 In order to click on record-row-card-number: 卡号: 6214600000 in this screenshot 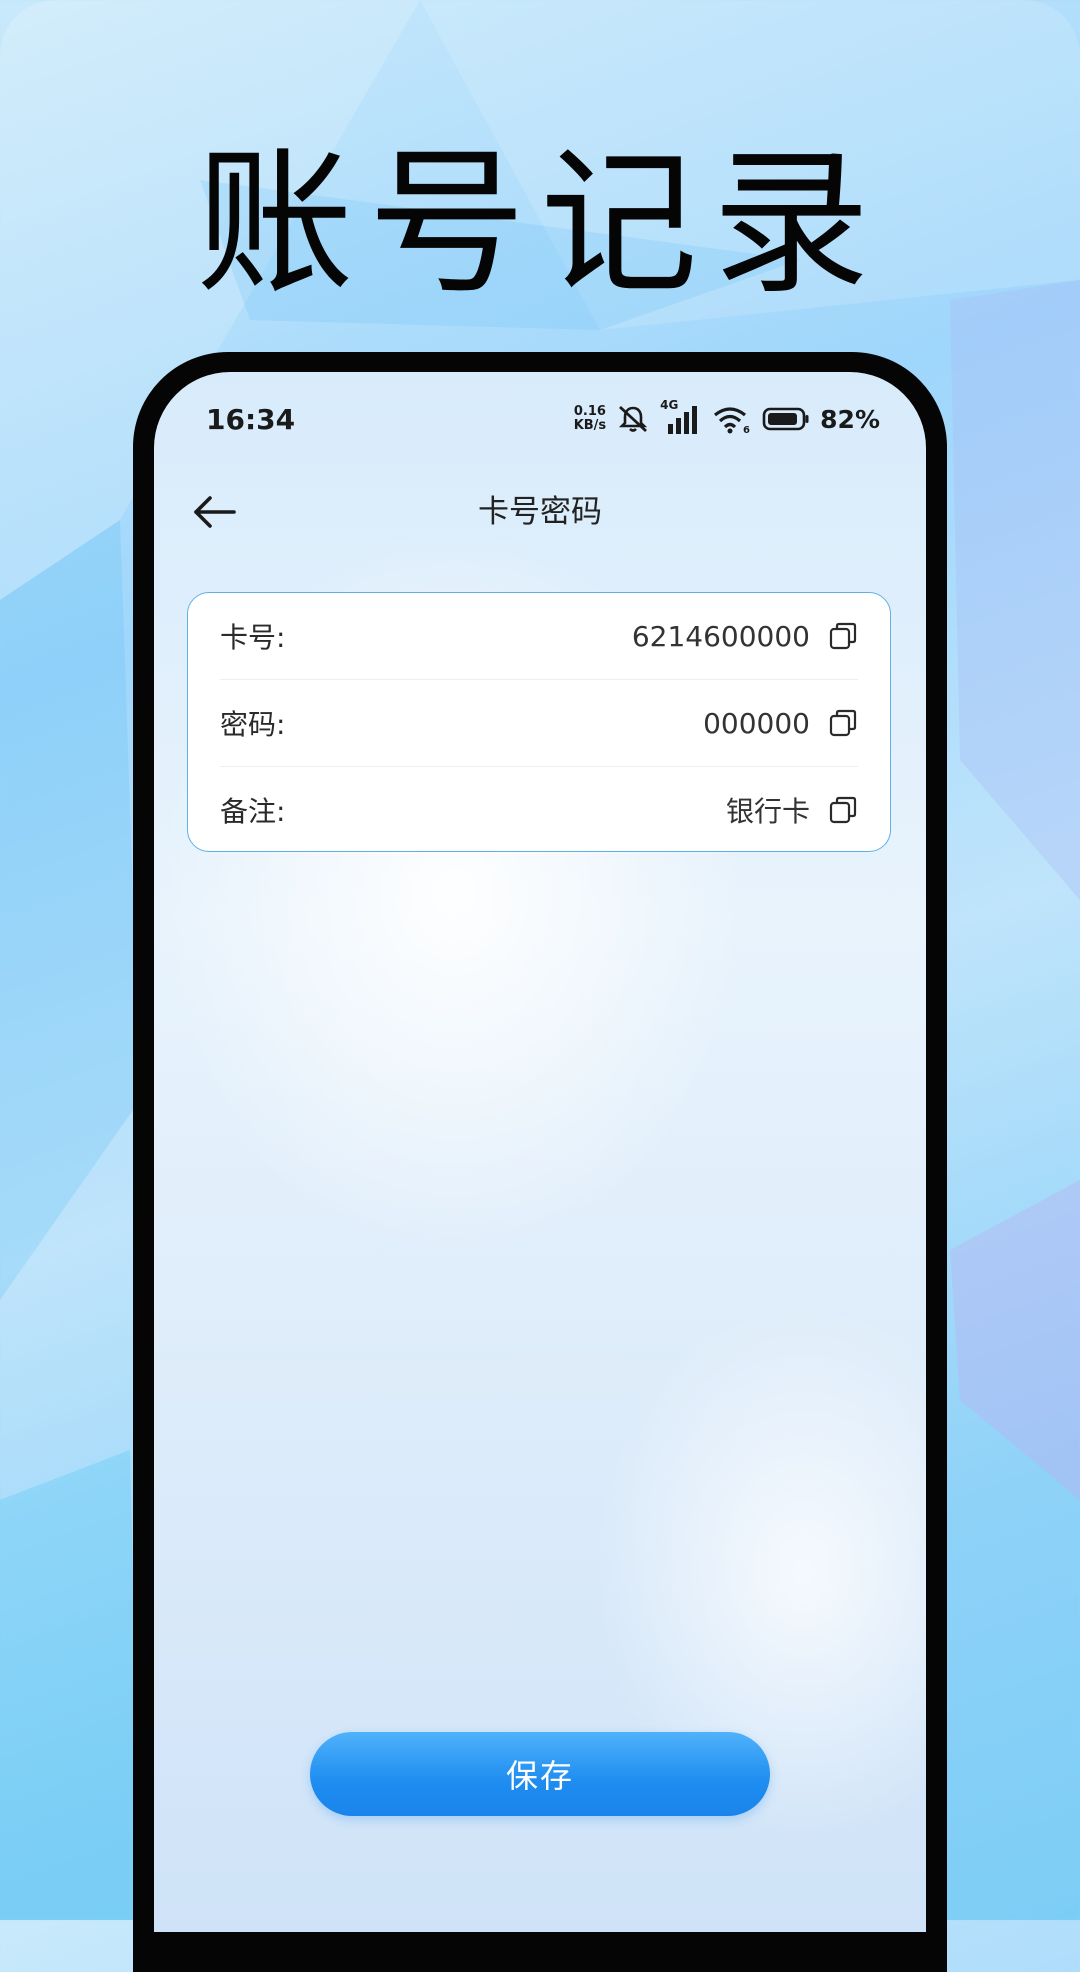, I will do `click(539, 636)`.